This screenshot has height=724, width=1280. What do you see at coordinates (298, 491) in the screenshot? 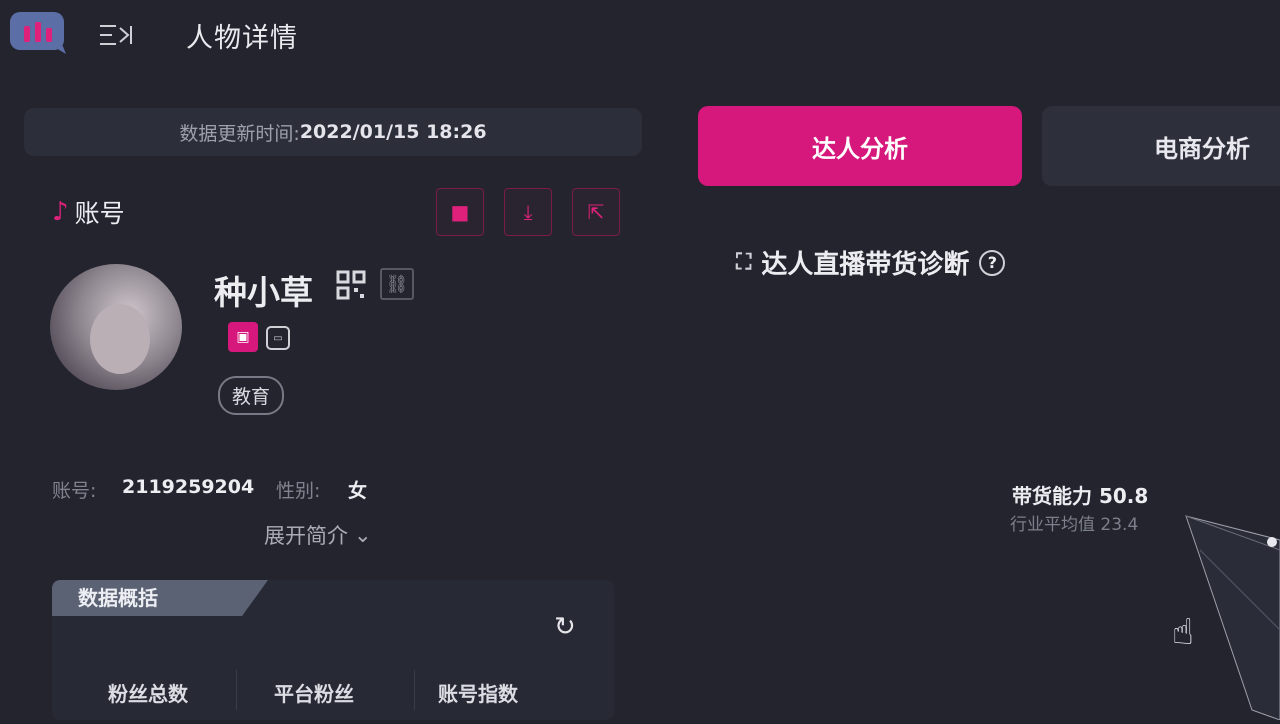
I see `gender-label: 性别:` at bounding box center [298, 491].